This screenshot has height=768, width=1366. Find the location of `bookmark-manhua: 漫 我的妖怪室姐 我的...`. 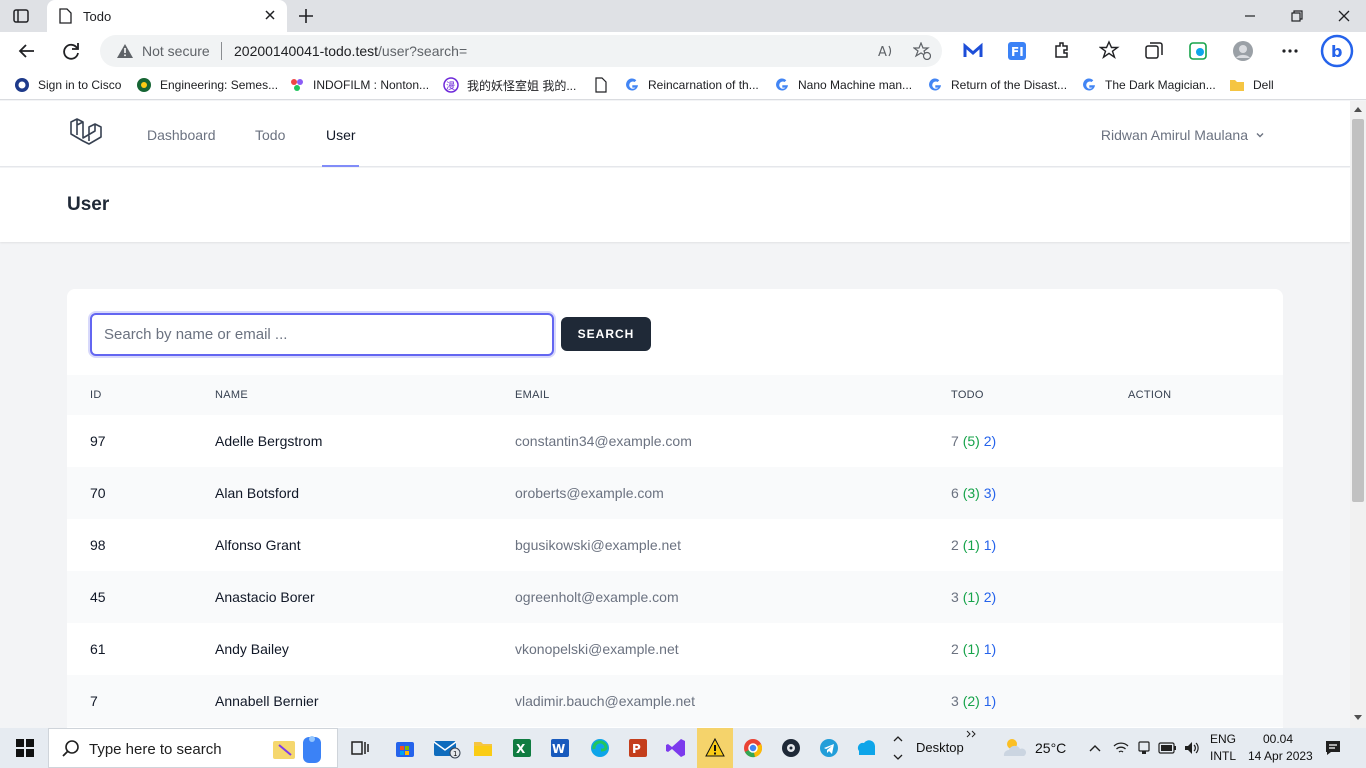

bookmark-manhua: 漫 我的妖怪室姐 我的... is located at coordinates (509, 85).